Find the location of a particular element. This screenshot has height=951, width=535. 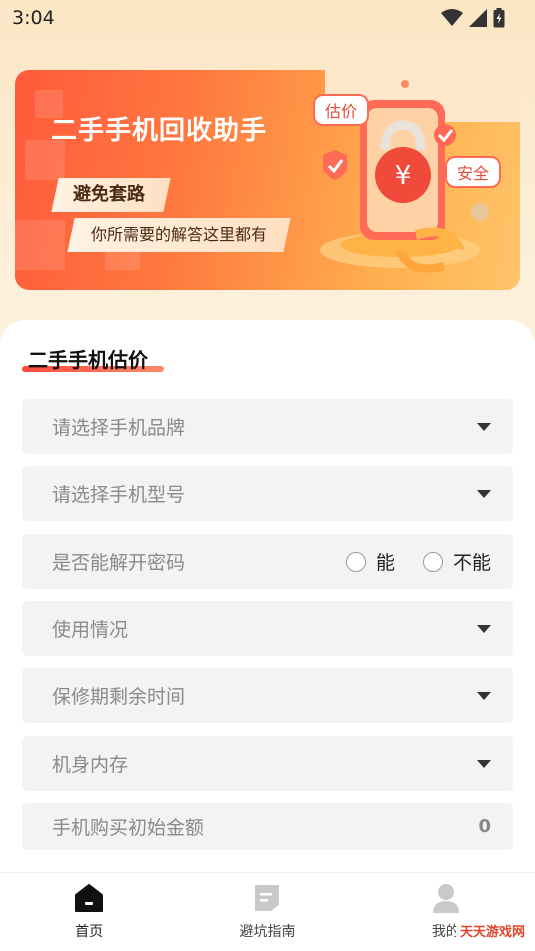

tab-guide: 避坑指南 is located at coordinates (267, 912).